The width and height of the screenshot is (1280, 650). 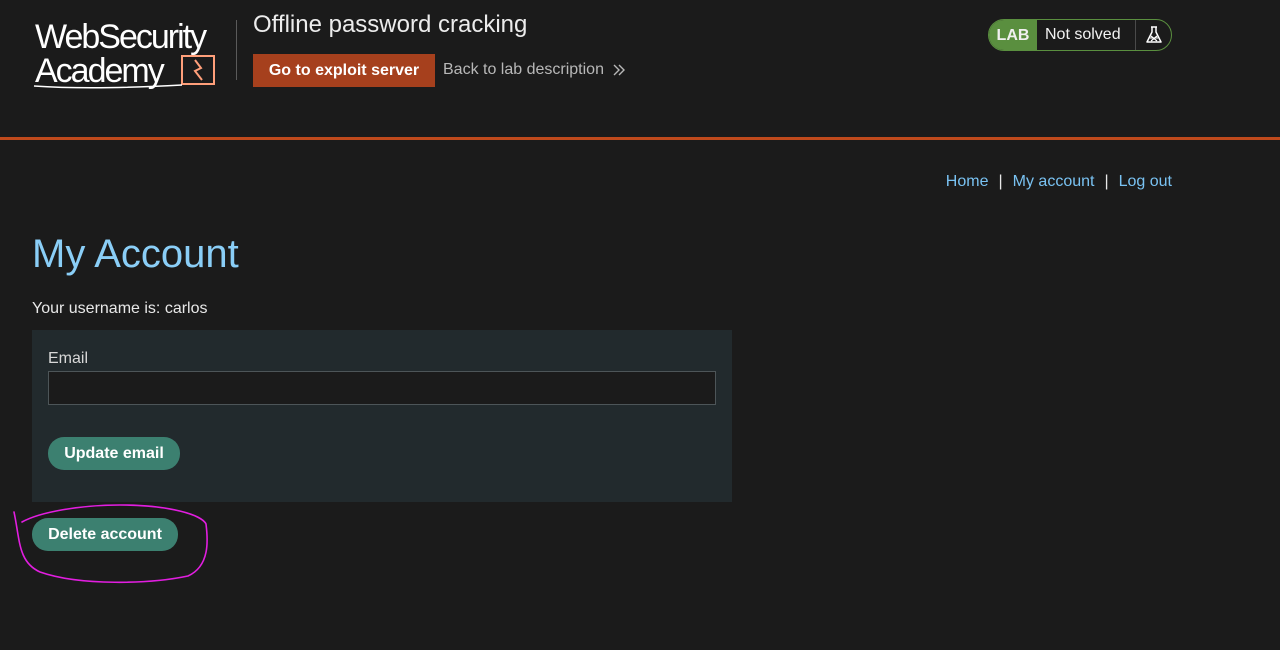 What do you see at coordinates (68, 358) in the screenshot?
I see `email-label: Email` at bounding box center [68, 358].